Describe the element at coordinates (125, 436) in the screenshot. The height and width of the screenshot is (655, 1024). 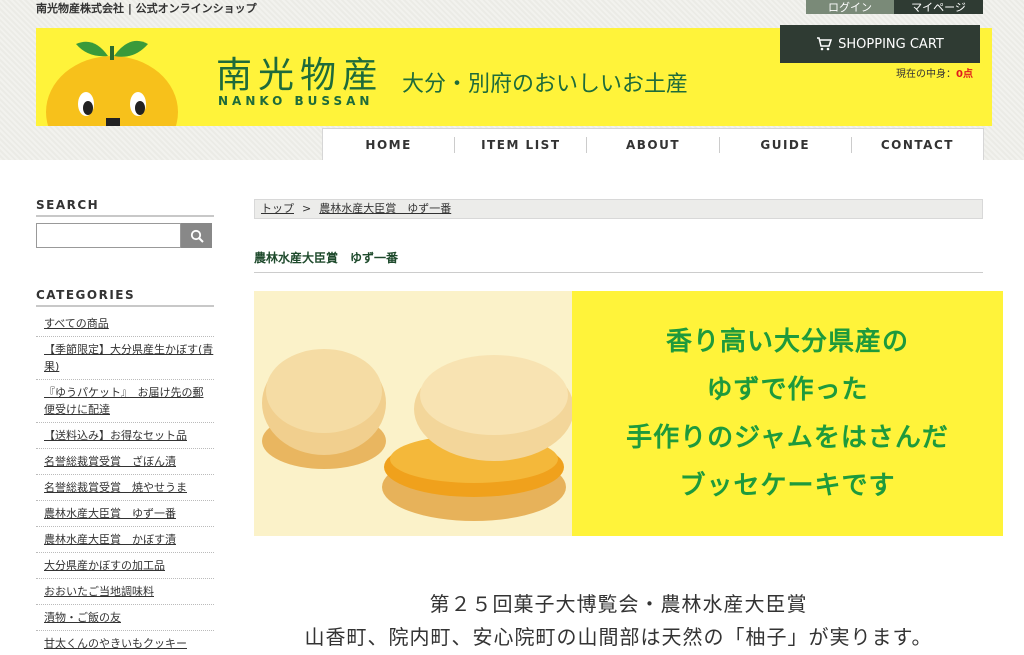
I see `category-item: 【送料込み】お得なセット品` at that location.